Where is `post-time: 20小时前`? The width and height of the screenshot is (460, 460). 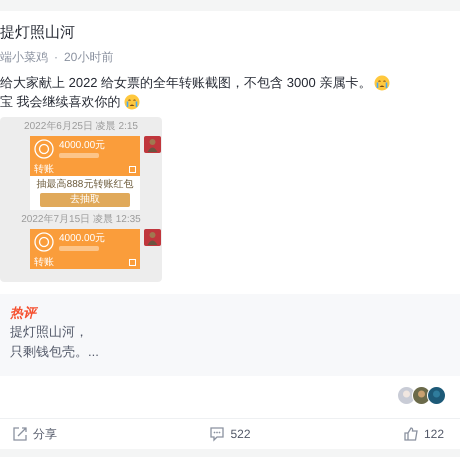
post-time: 20小时前 is located at coordinates (89, 57).